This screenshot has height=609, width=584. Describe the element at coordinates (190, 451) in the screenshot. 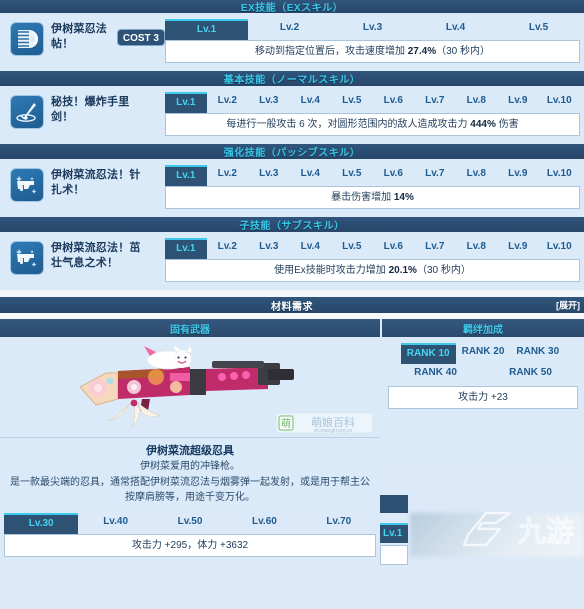

I see `weapon-name: 伊树菜流超级忍具` at that location.